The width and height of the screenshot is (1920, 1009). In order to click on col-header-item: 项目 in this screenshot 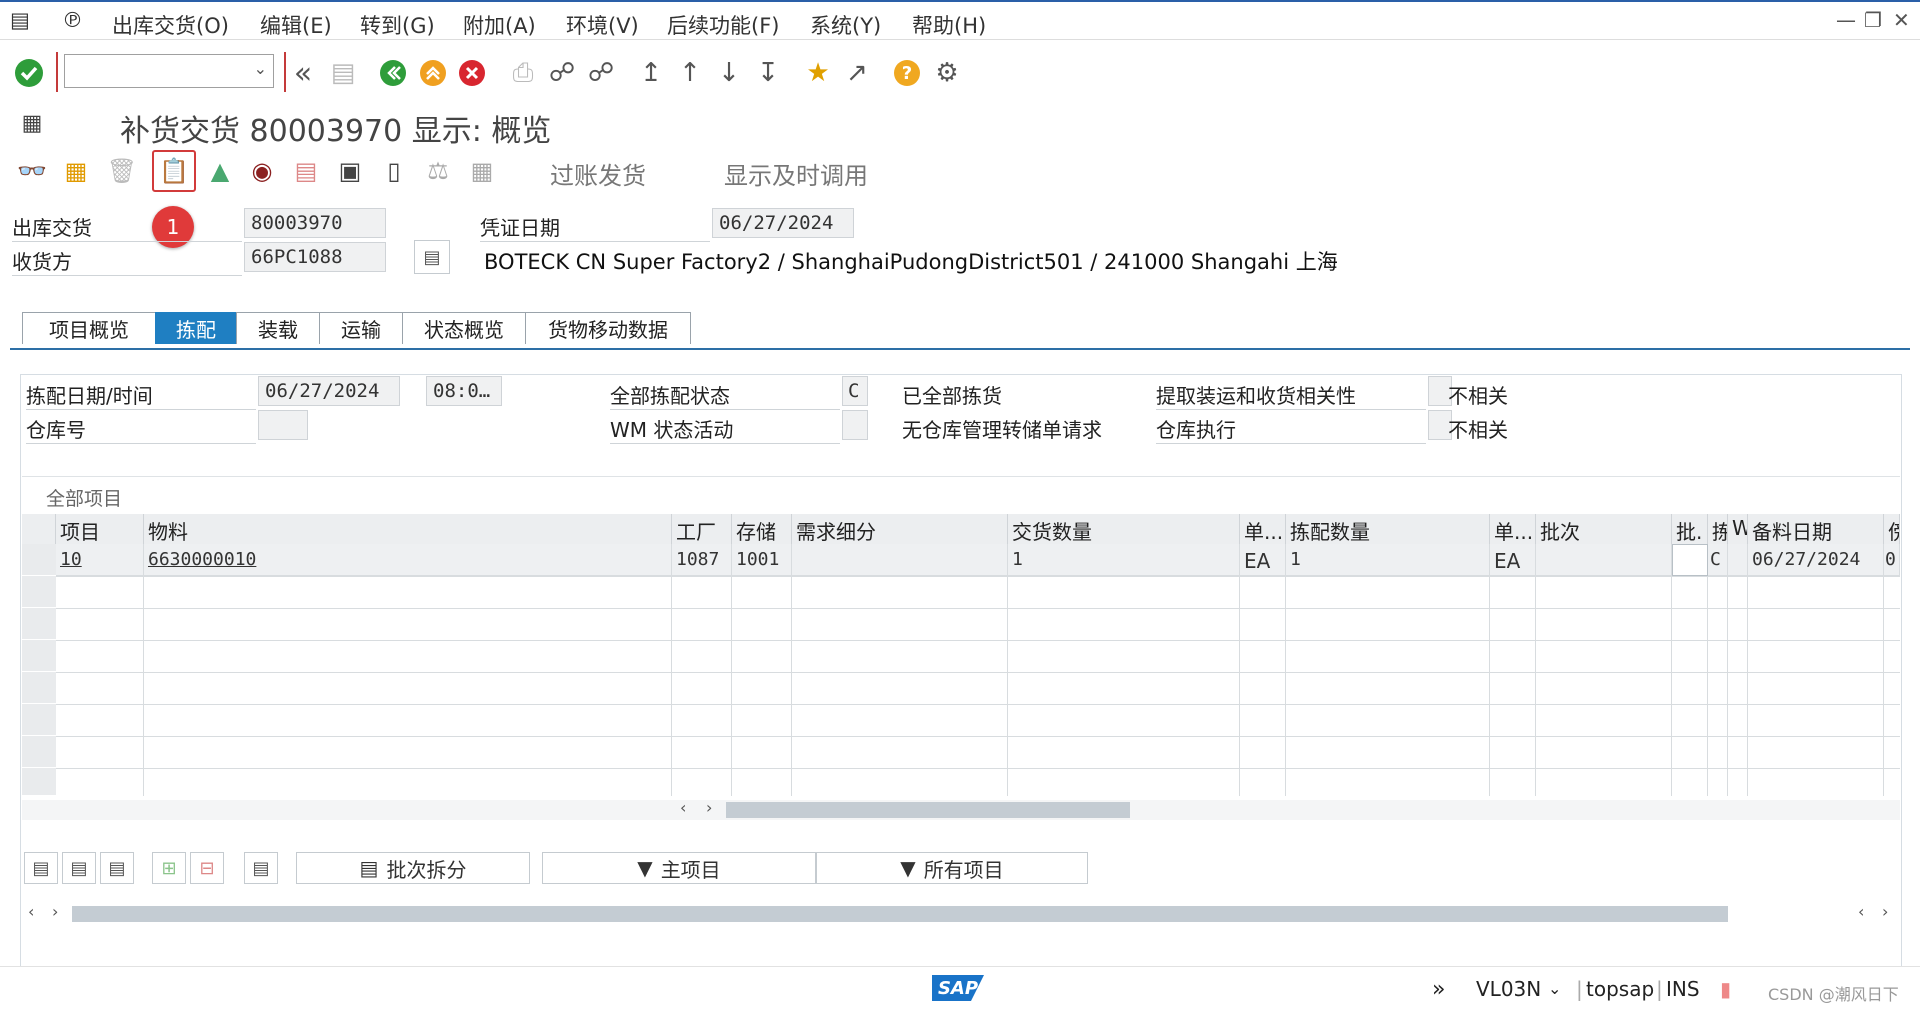, I will do `click(100, 529)`.